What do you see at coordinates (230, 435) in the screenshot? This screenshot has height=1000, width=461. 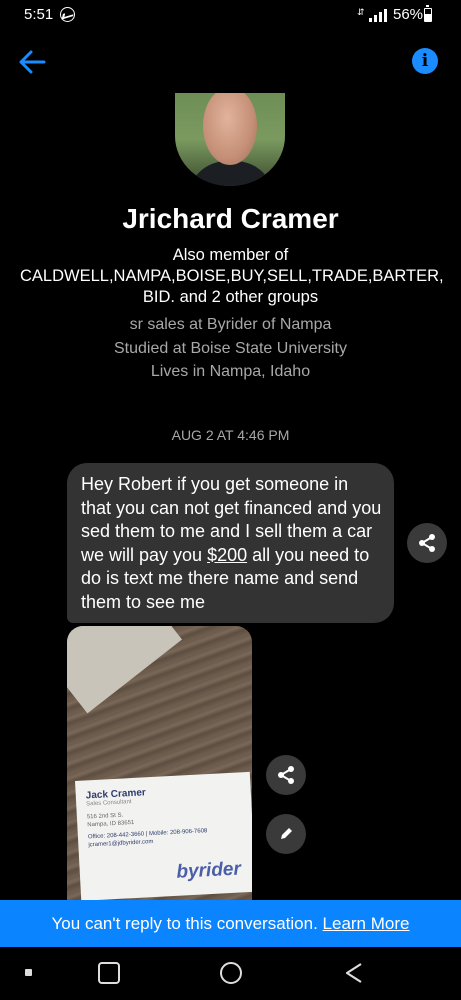 I see `message-timestamp: AUG 2 AT 4:46 PM` at bounding box center [230, 435].